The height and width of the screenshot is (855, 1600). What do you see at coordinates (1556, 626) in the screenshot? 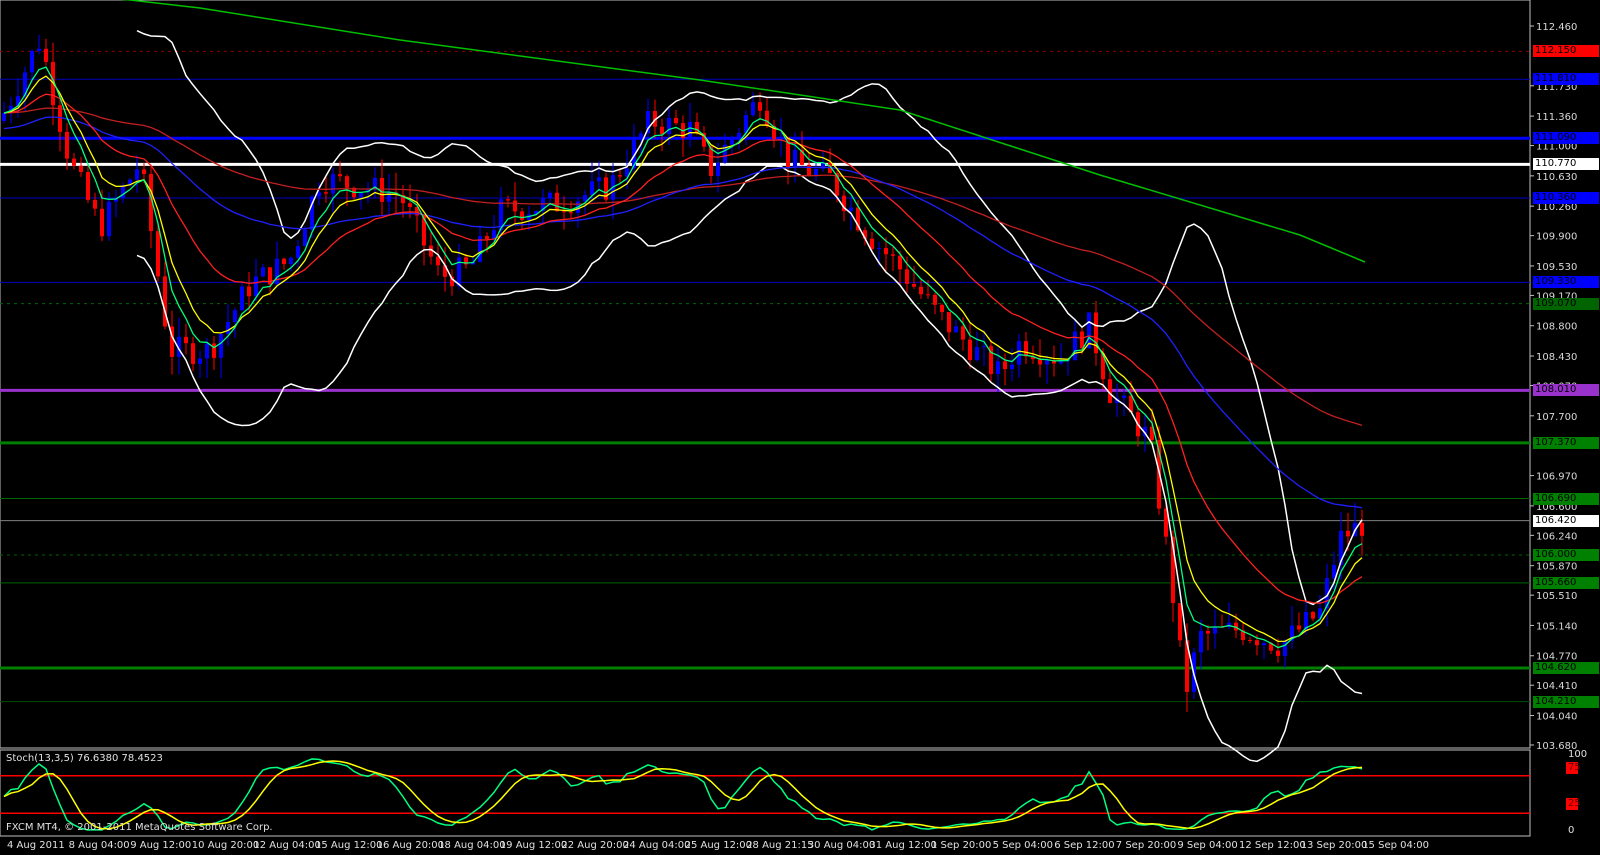
I see `price-tick-label: 105.140` at bounding box center [1556, 626].